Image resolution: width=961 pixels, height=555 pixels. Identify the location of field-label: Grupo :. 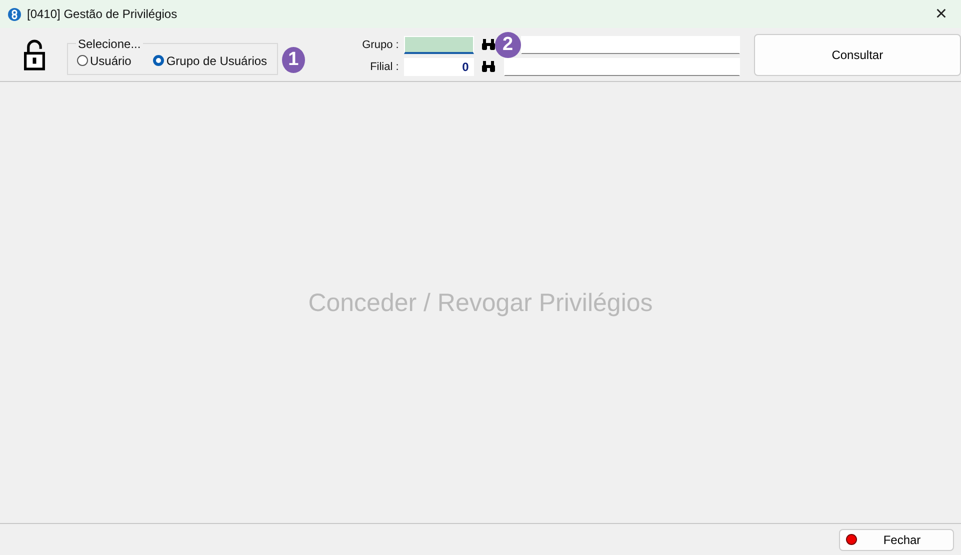
(380, 44).